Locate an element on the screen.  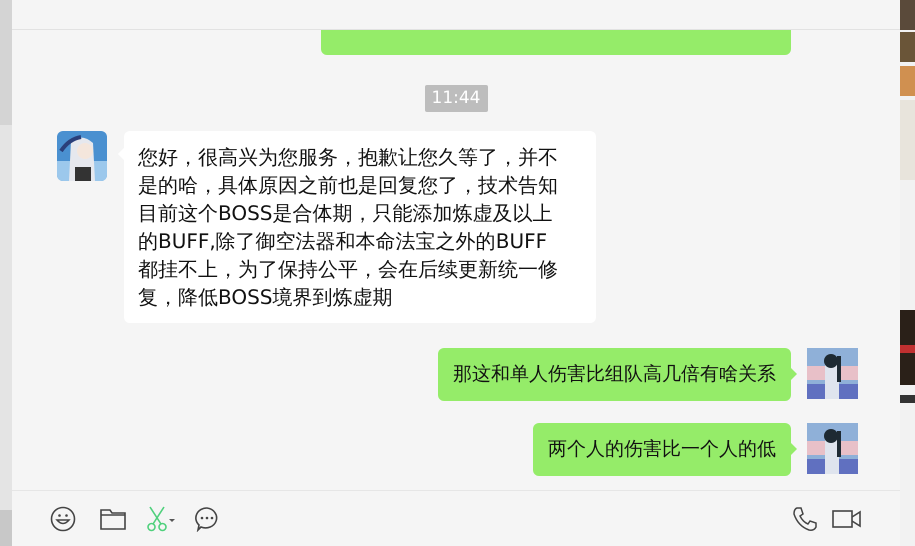
phone-icon is located at coordinates (805, 519).